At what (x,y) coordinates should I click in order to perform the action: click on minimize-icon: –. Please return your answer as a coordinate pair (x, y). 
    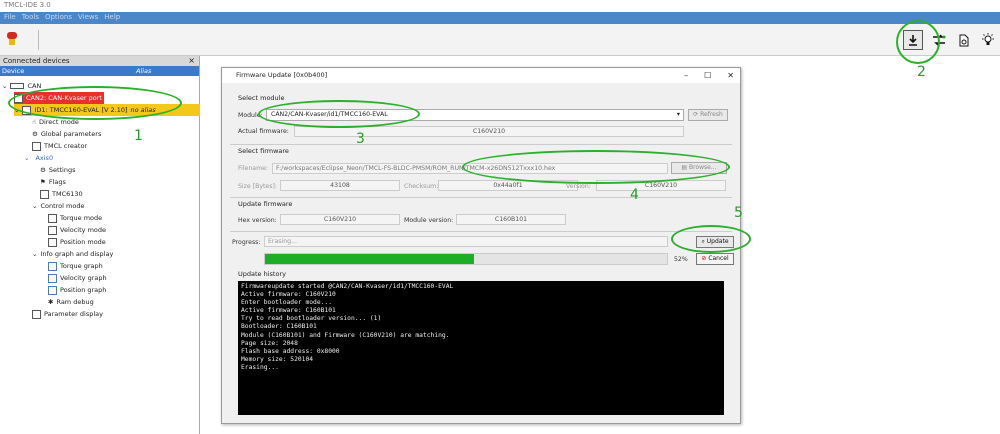
    Looking at the image, I should click on (686, 75).